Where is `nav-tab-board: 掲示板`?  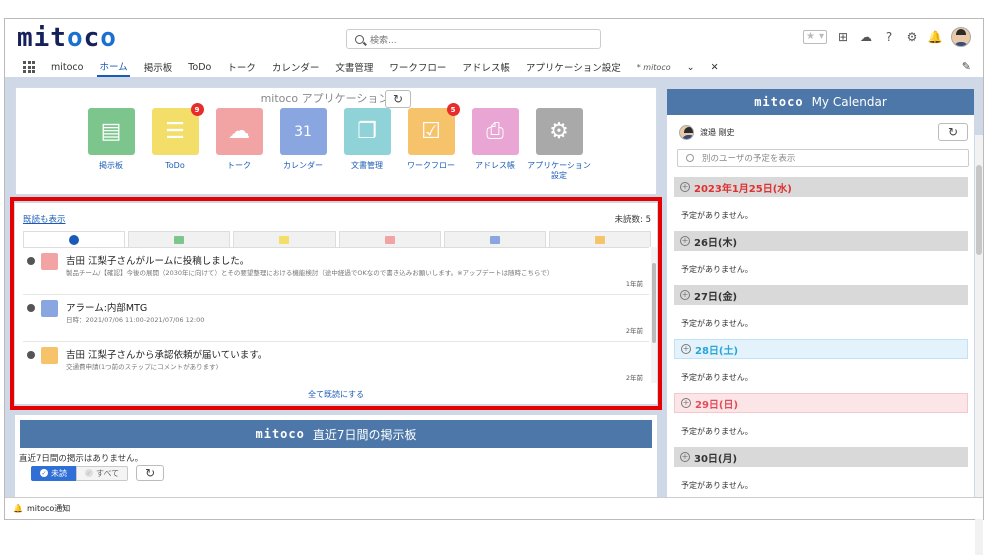
nav-tab-board: 掲示板 is located at coordinates (158, 67).